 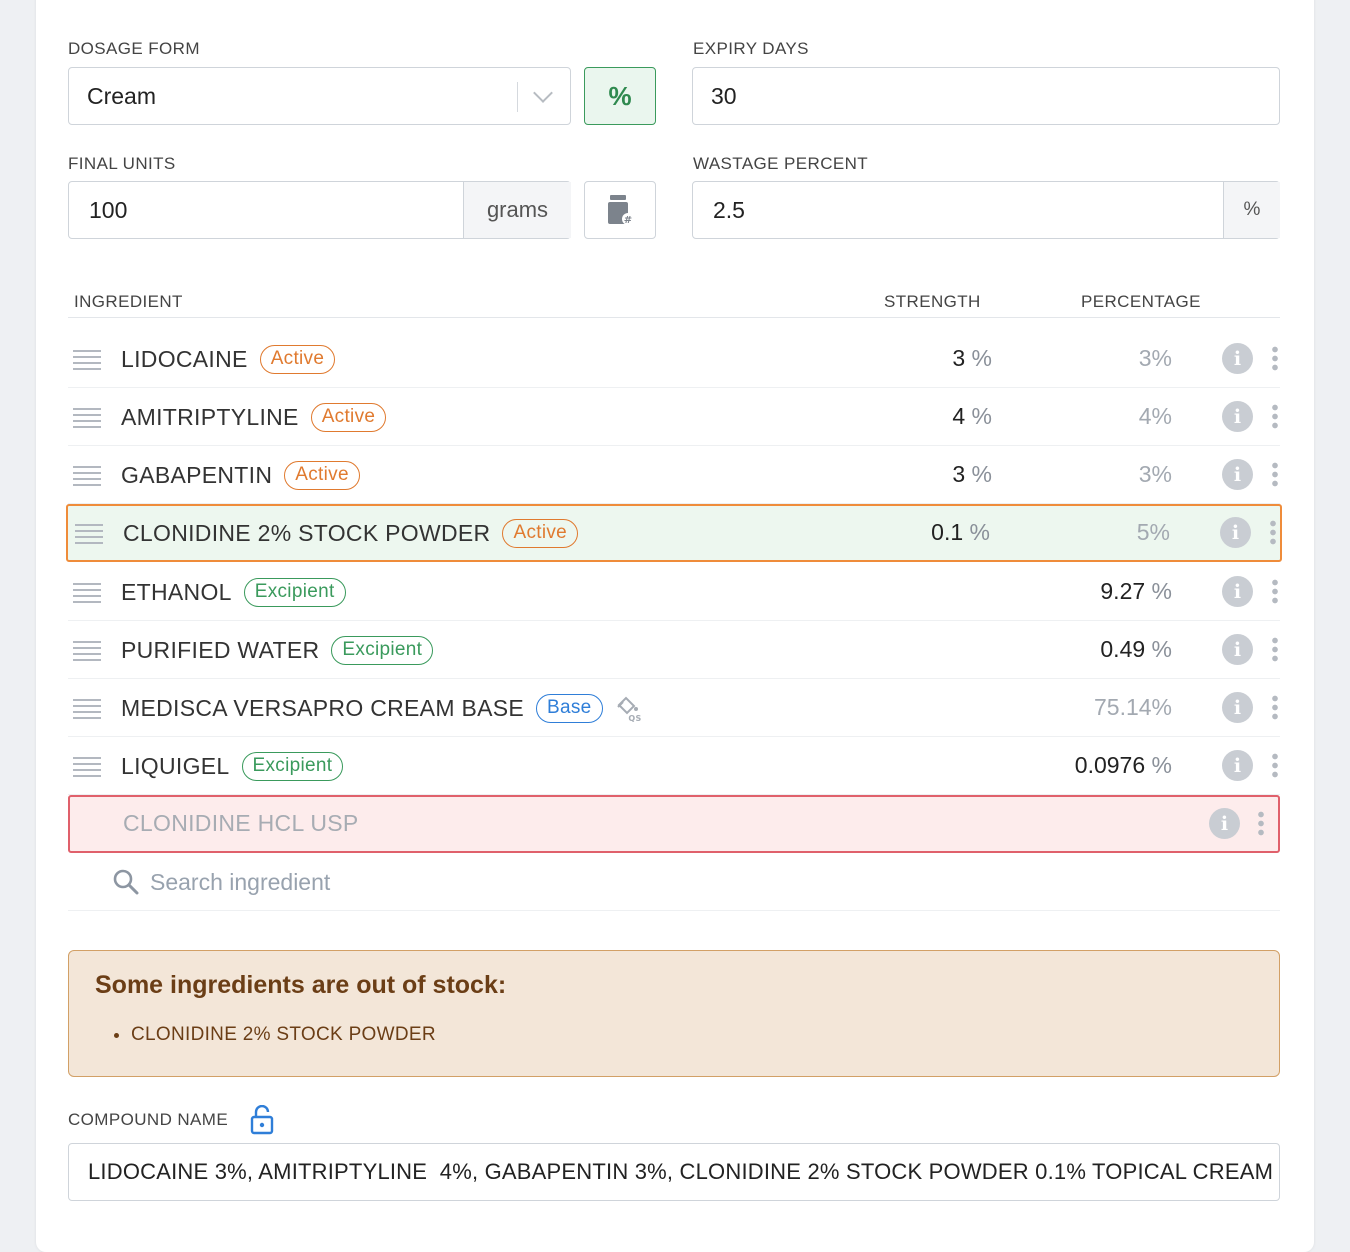 I want to click on percentage-value: 75.14%, so click(x=1132, y=707).